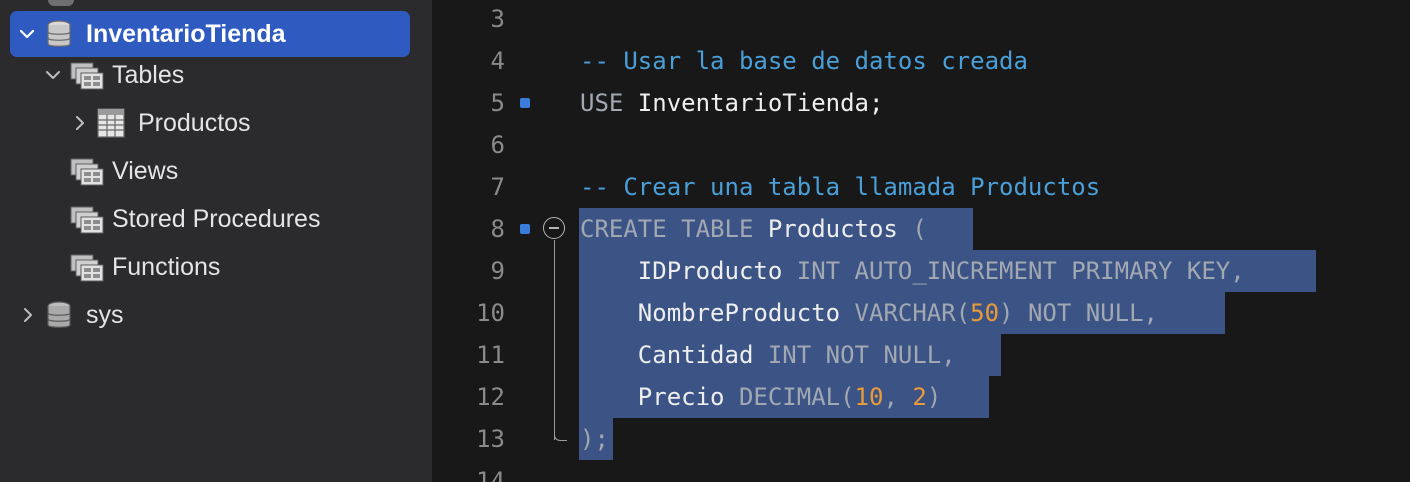 This screenshot has height=482, width=1410. Describe the element at coordinates (912, 313) in the screenshot. I see `code-token: VARCHAR(` at that location.